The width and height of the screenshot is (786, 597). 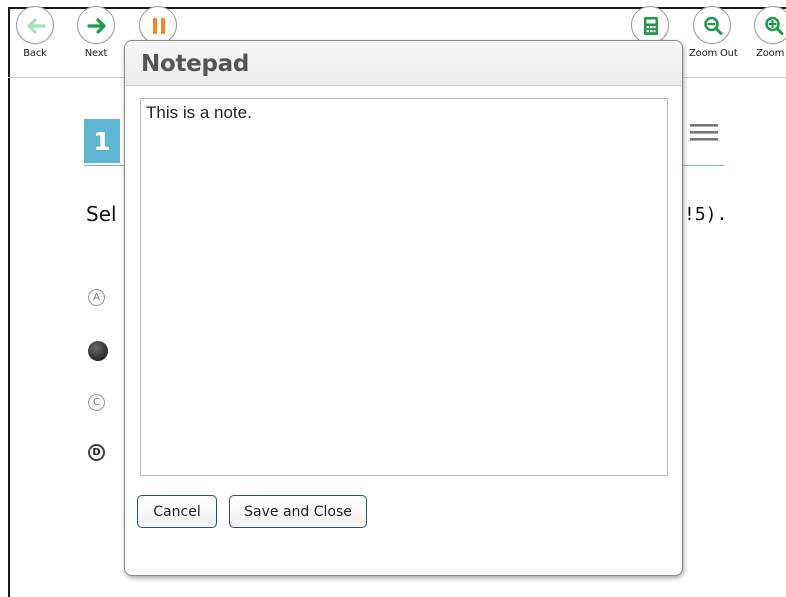 I want to click on pause-icon, so click(x=159, y=26).